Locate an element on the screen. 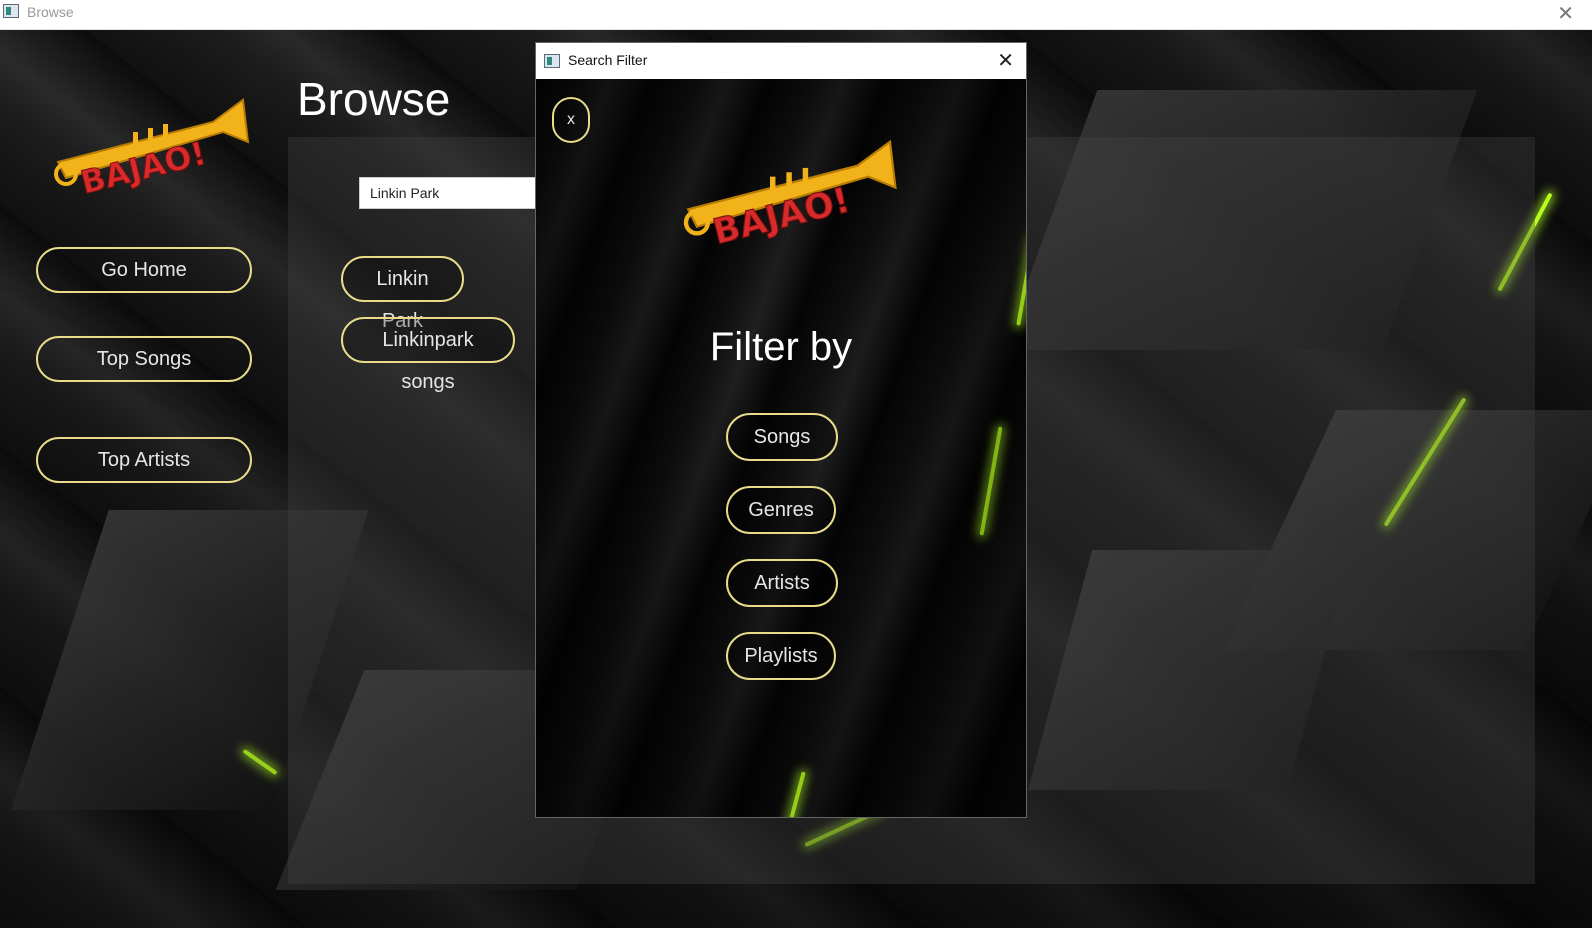 The image size is (1592, 928). dialog-app-icon is located at coordinates (552, 61).